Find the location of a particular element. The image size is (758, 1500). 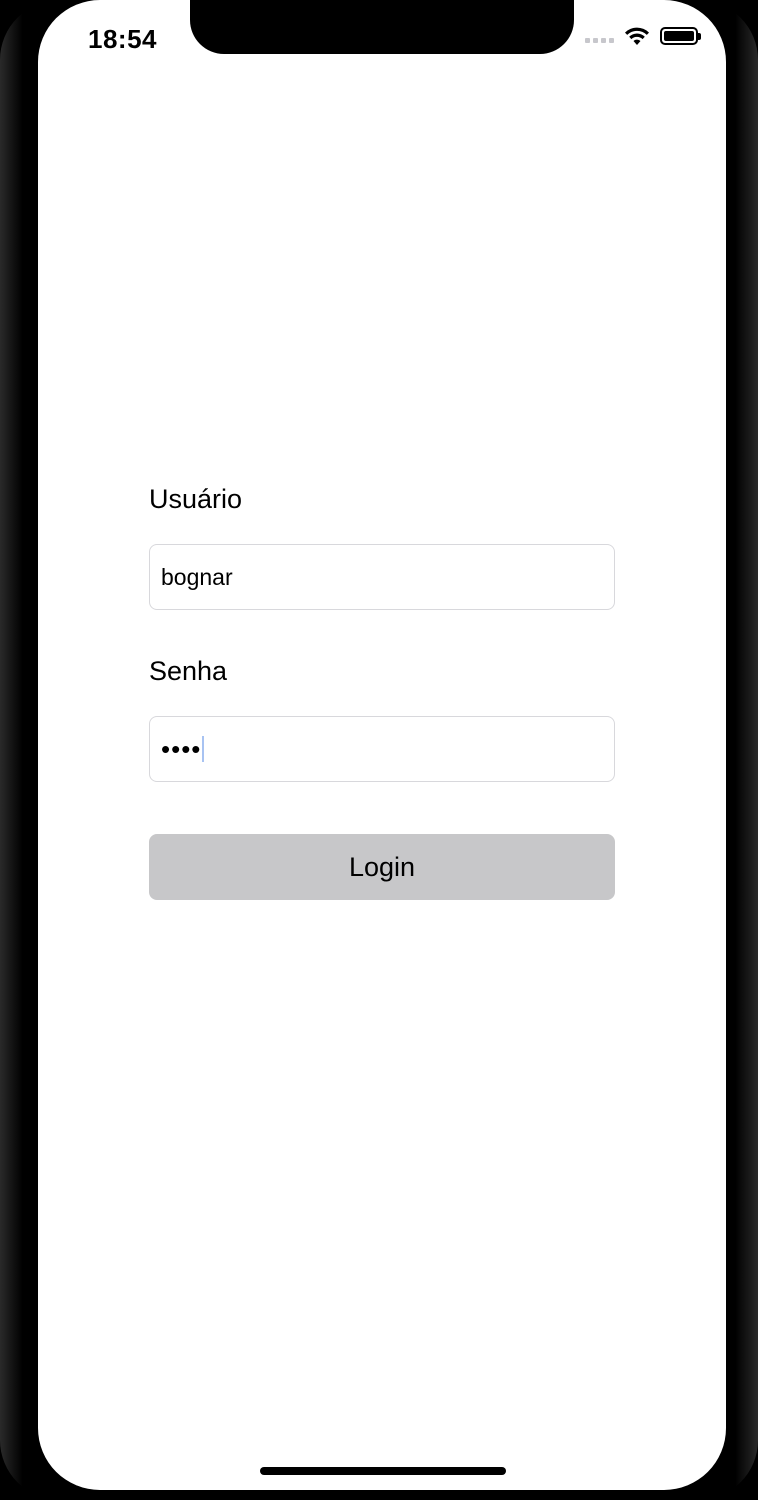

battery-icon is located at coordinates (680, 36).